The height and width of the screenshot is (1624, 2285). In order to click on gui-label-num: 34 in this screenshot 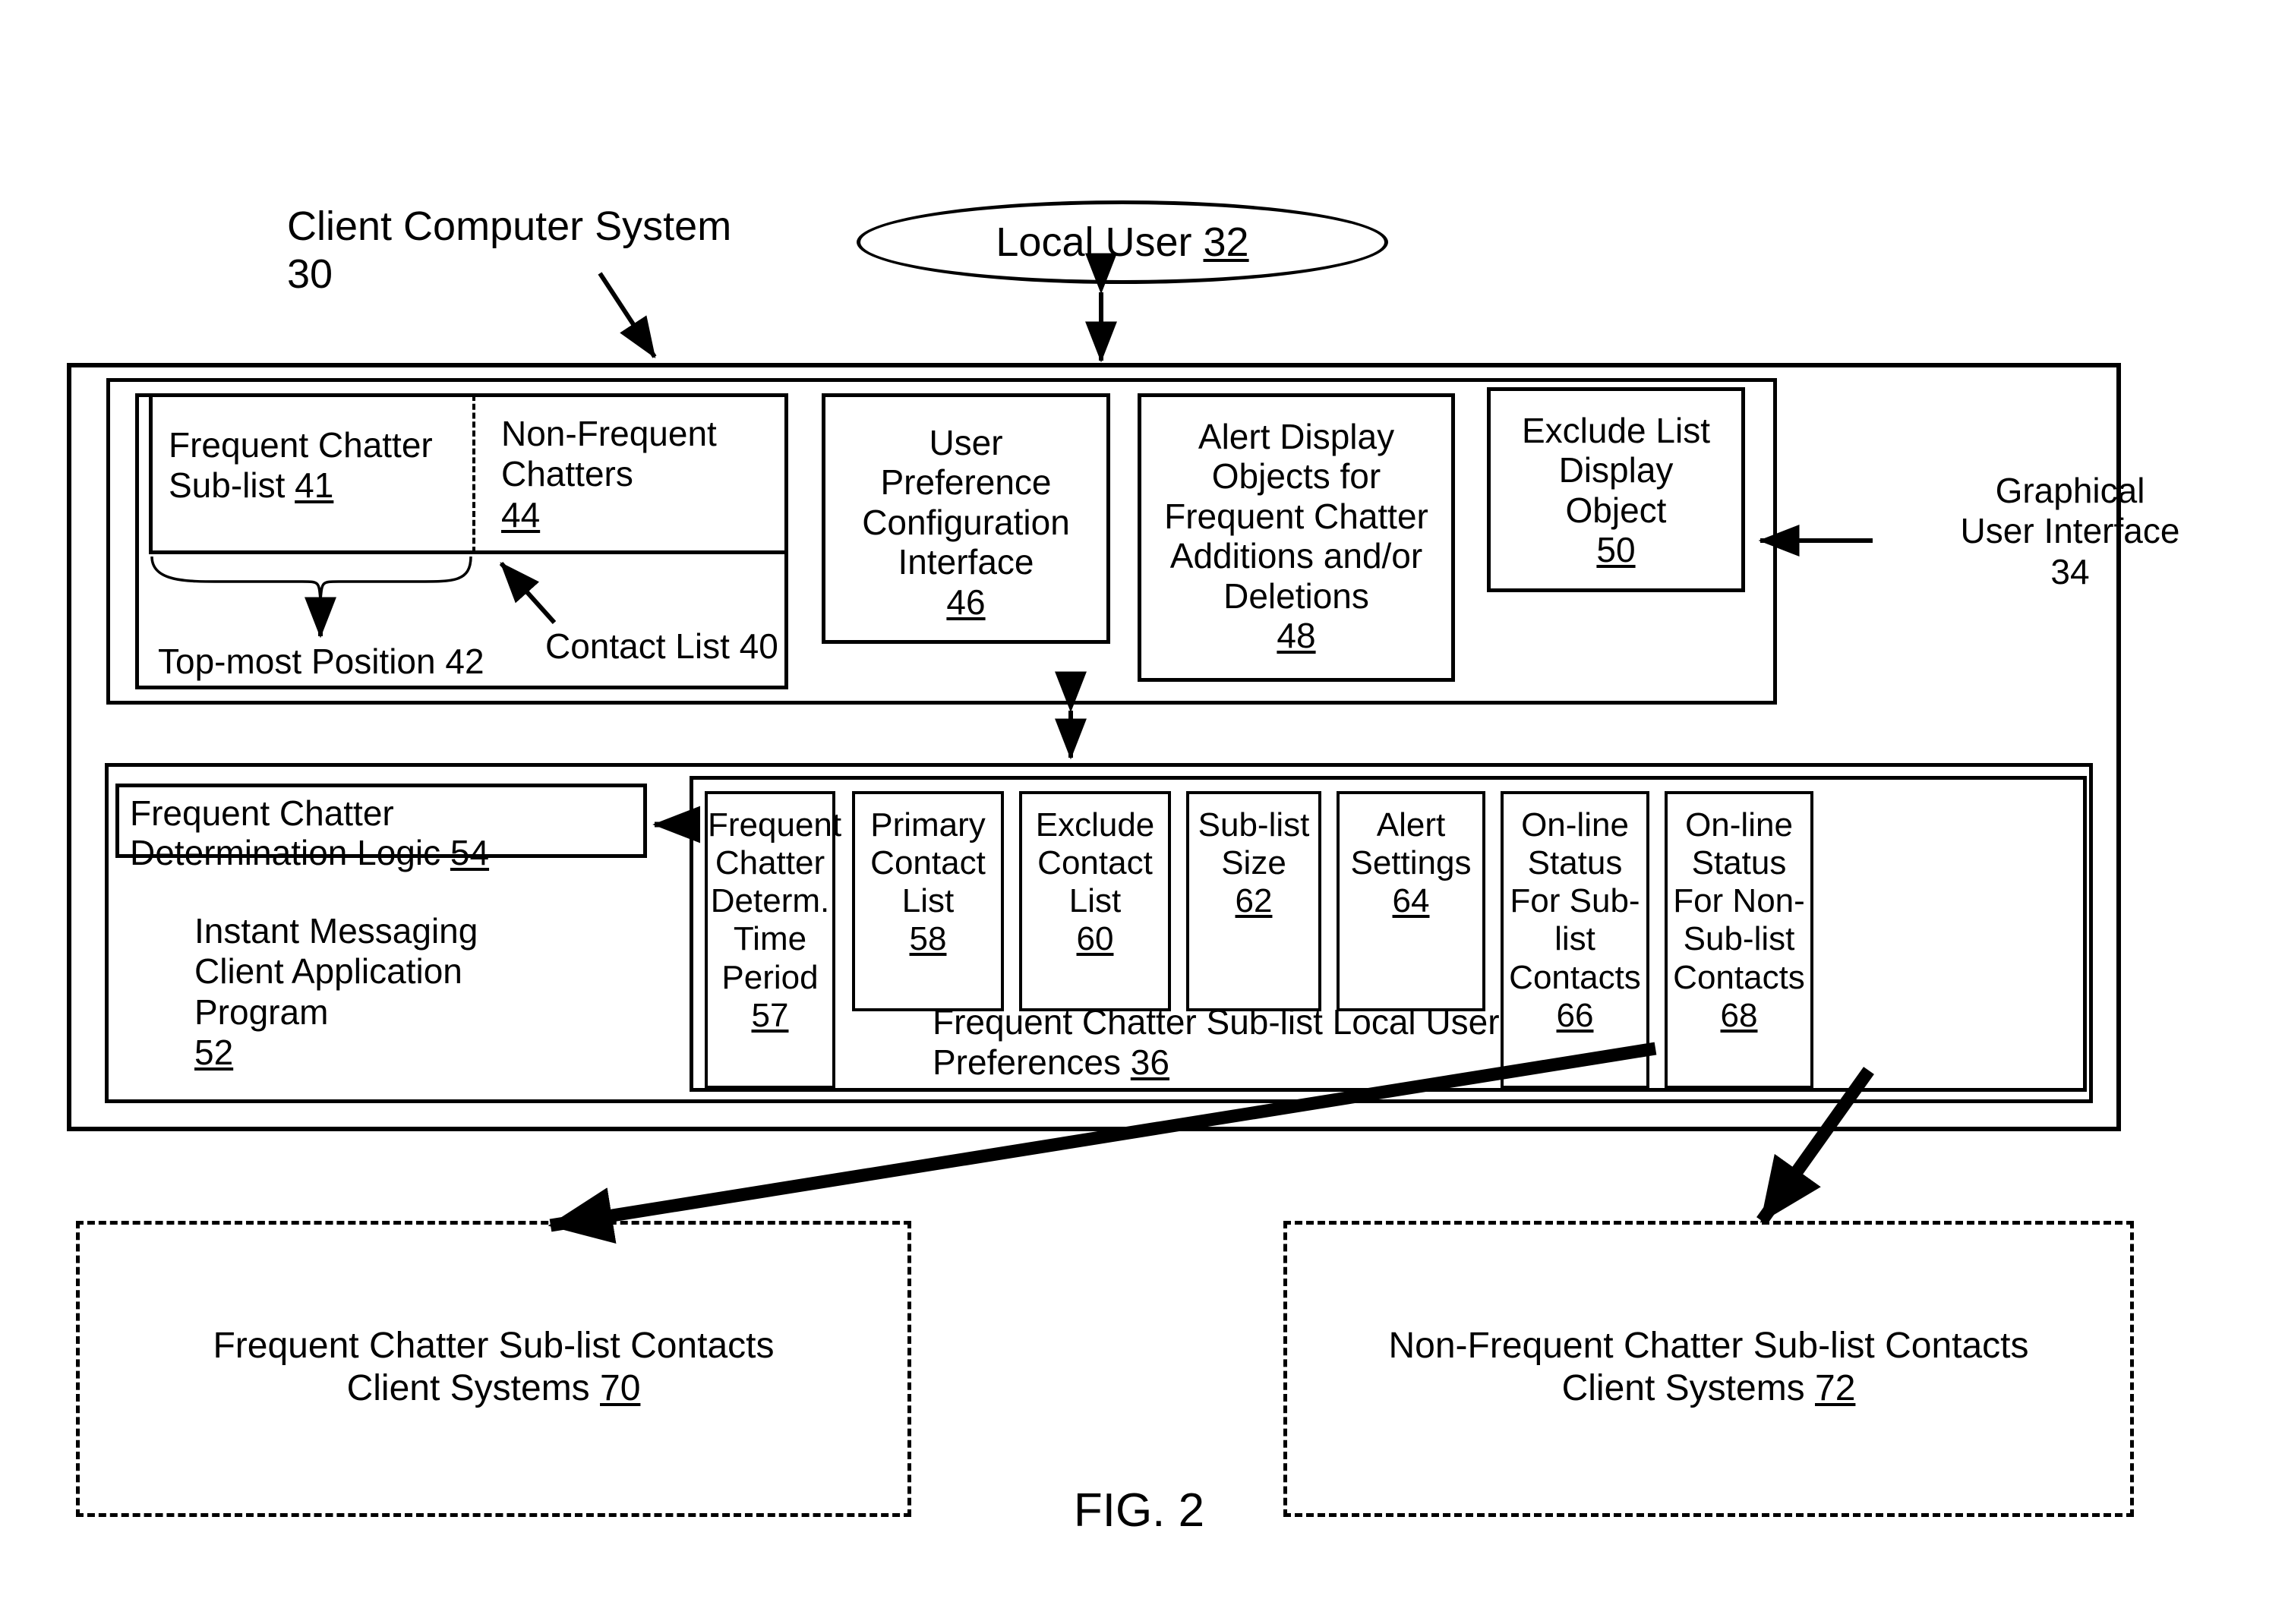, I will do `click(2070, 571)`.